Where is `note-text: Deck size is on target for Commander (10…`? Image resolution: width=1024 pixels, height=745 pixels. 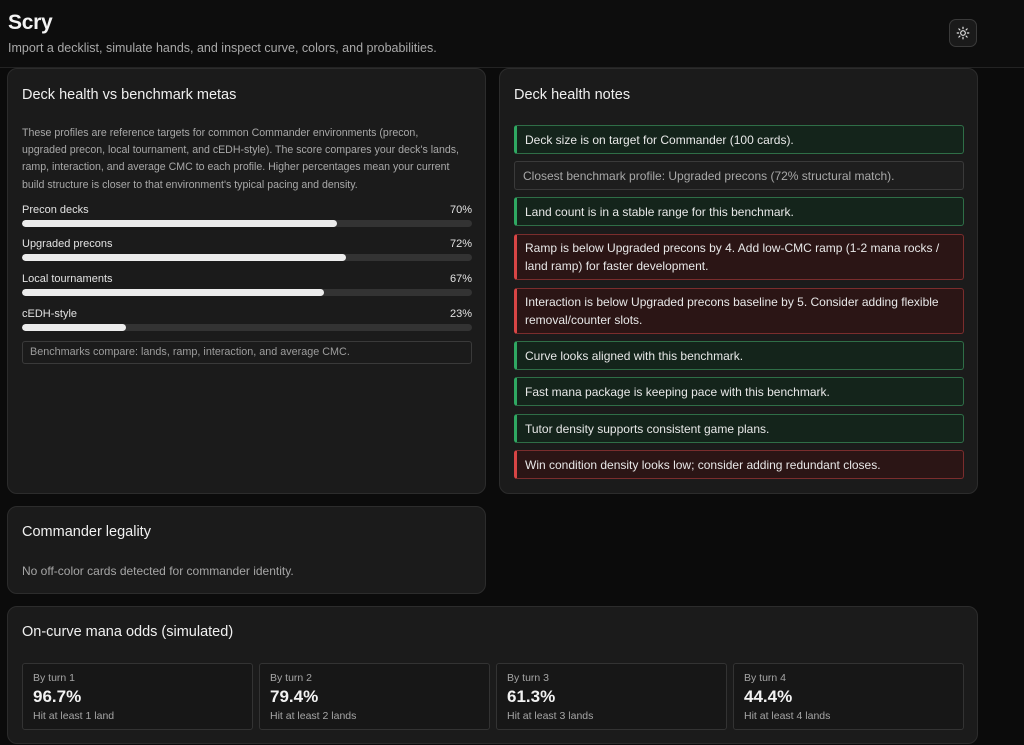
note-text: Deck size is on target for Commander (10… is located at coordinates (659, 139).